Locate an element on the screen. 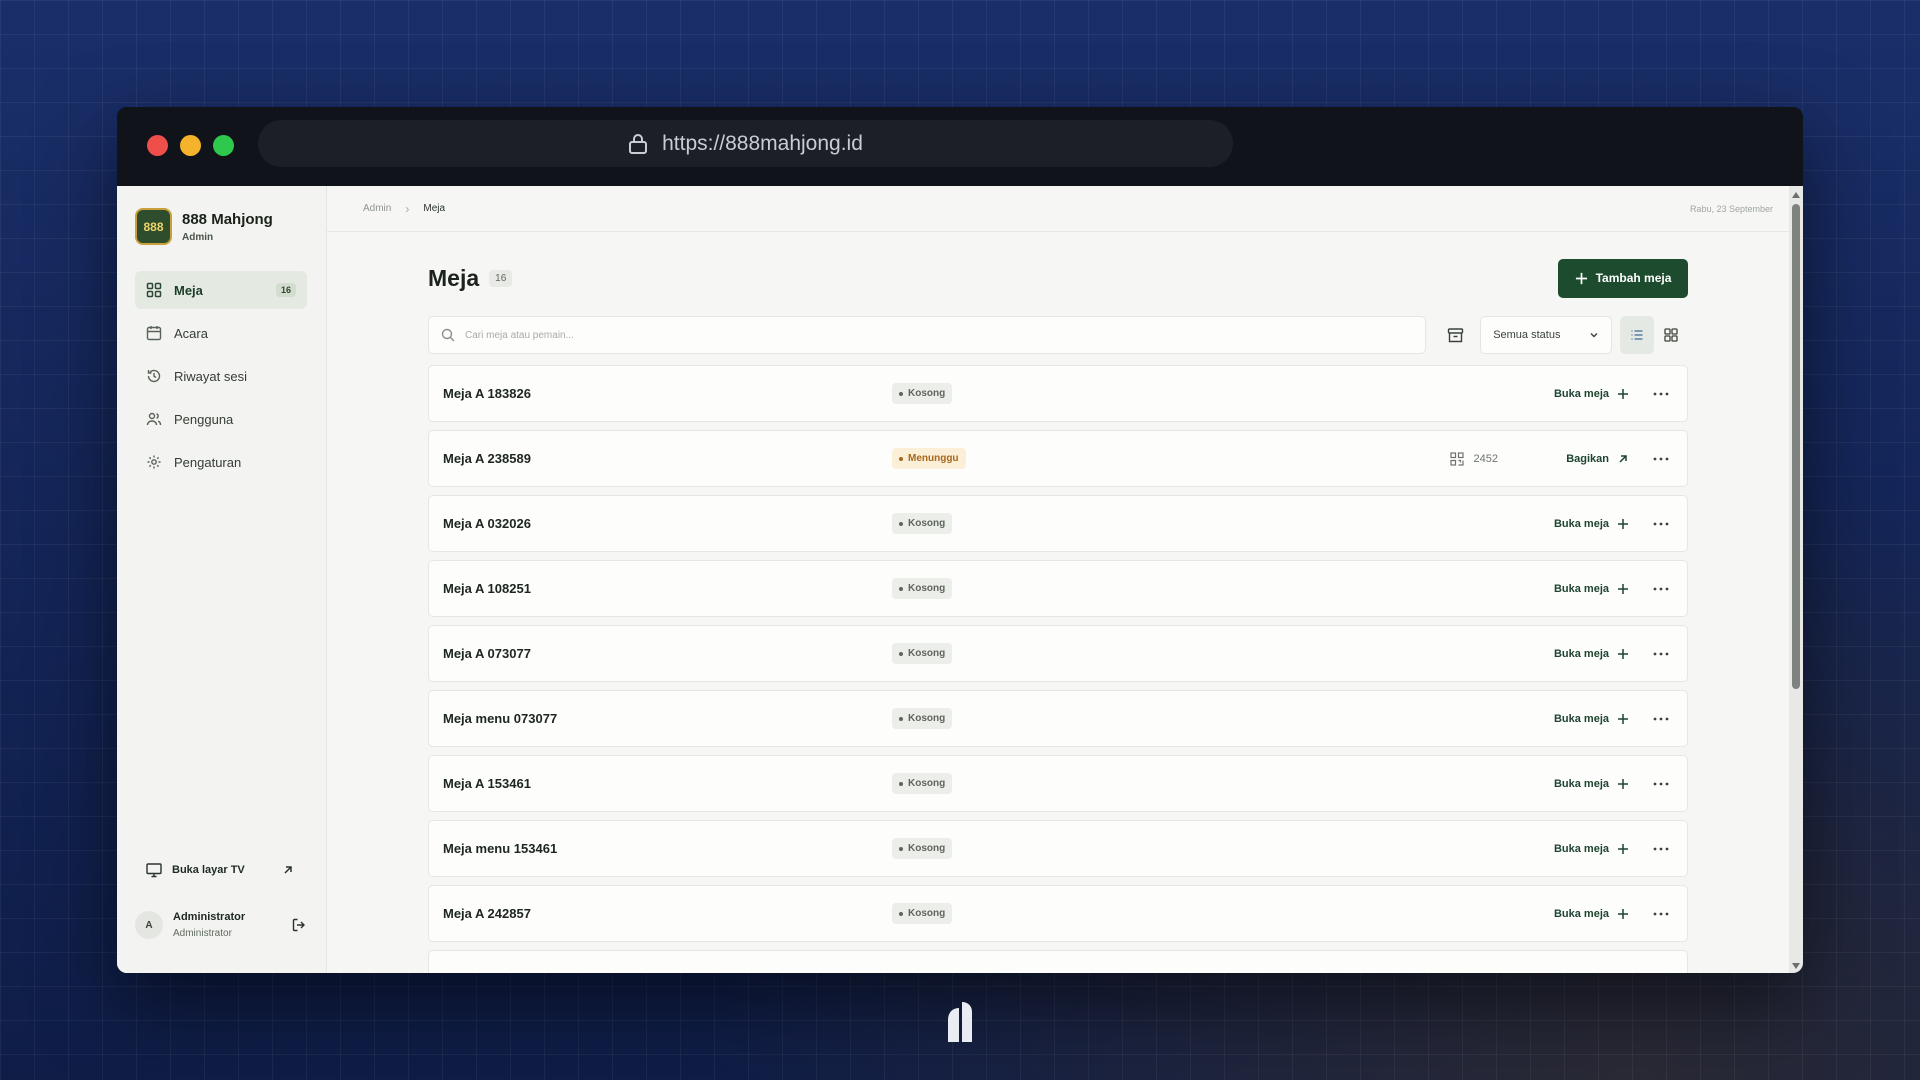  table-row: Meja menu 073077 Kosong Buka meja is located at coordinates (1058, 718).